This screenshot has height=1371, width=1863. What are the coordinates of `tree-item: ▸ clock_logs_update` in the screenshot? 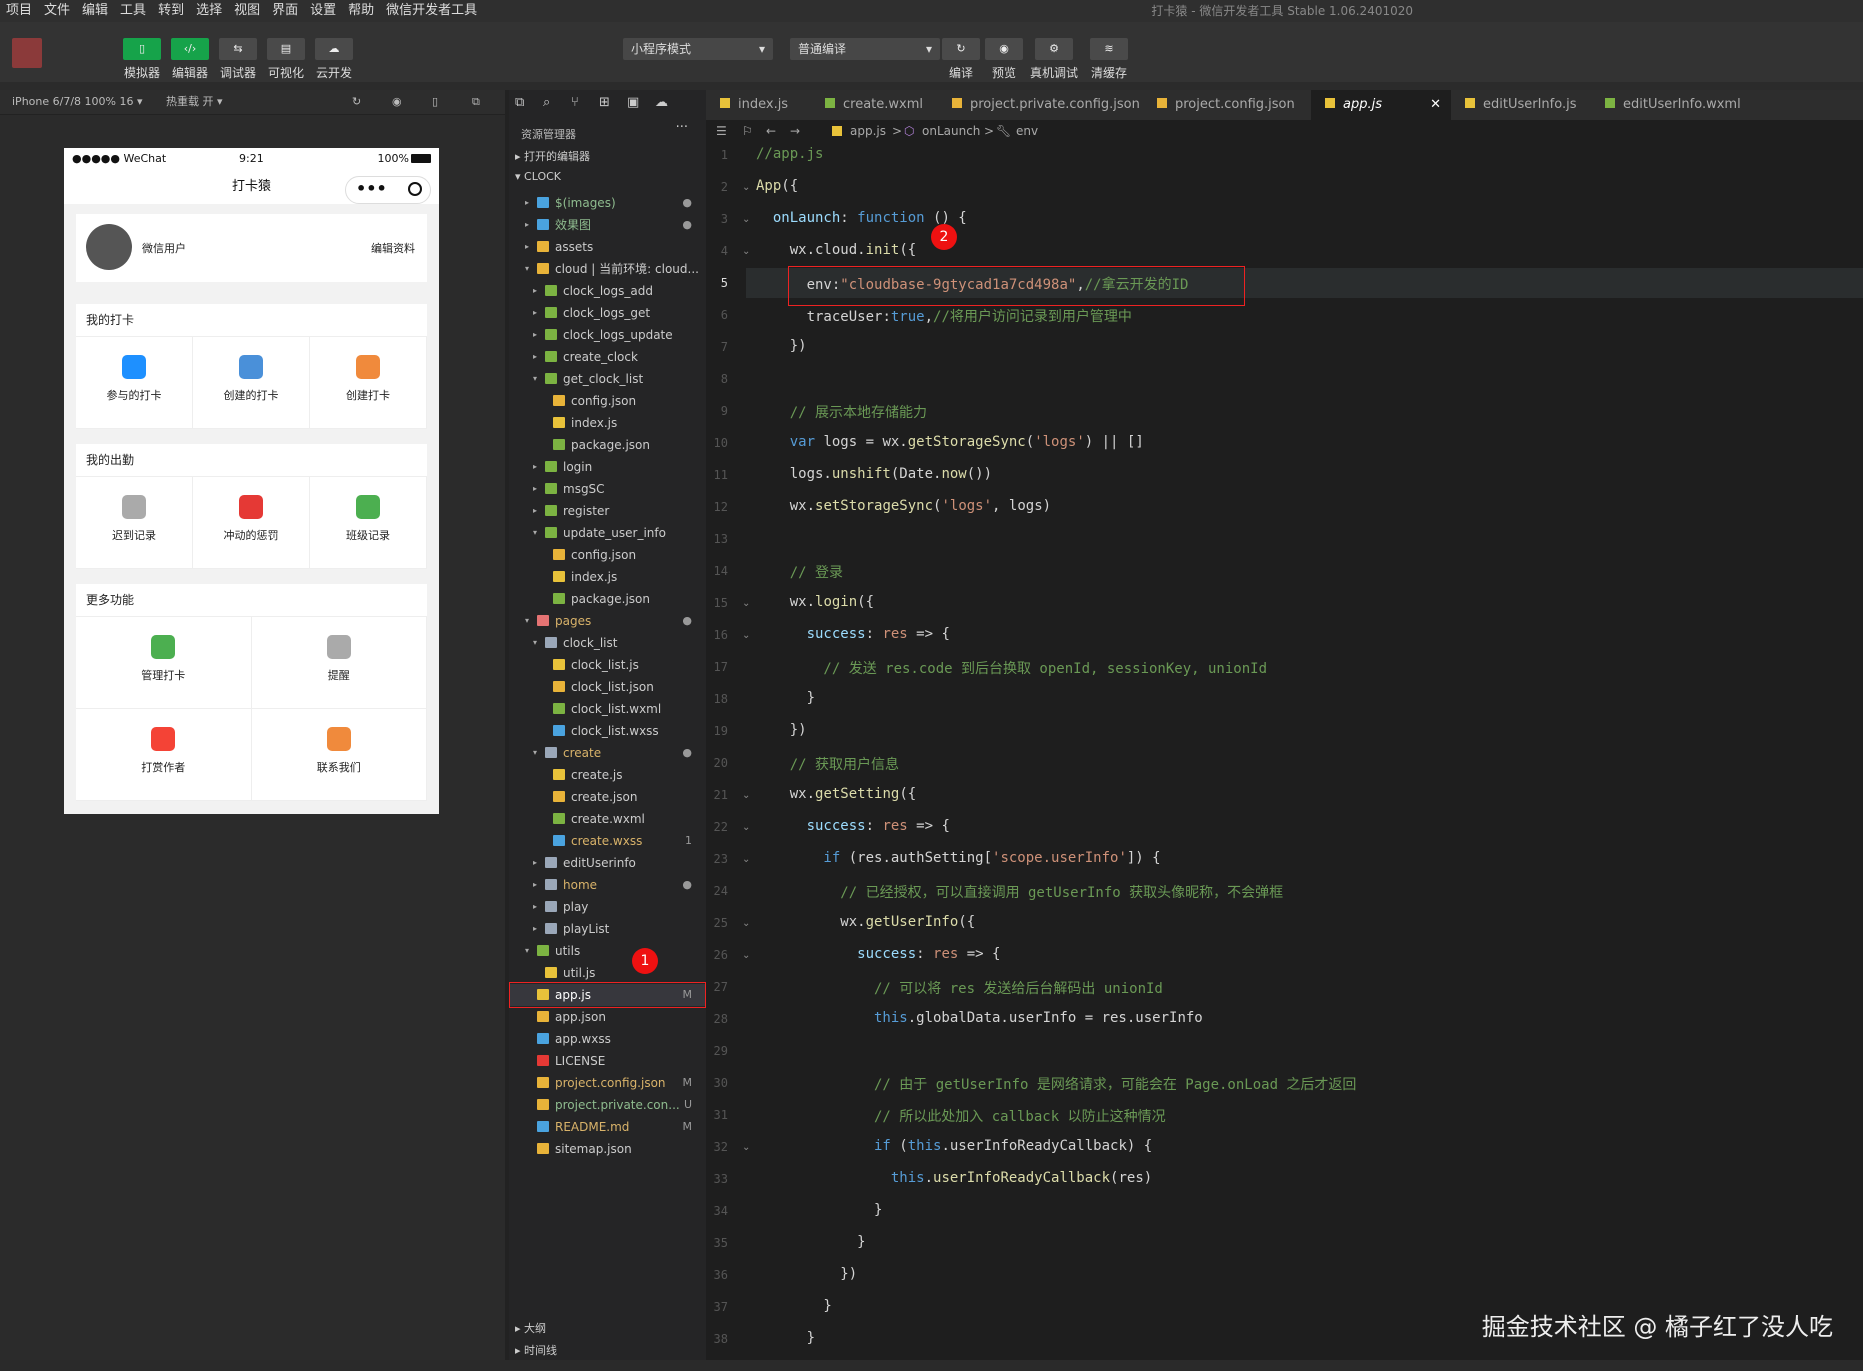 It's located at (607, 335).